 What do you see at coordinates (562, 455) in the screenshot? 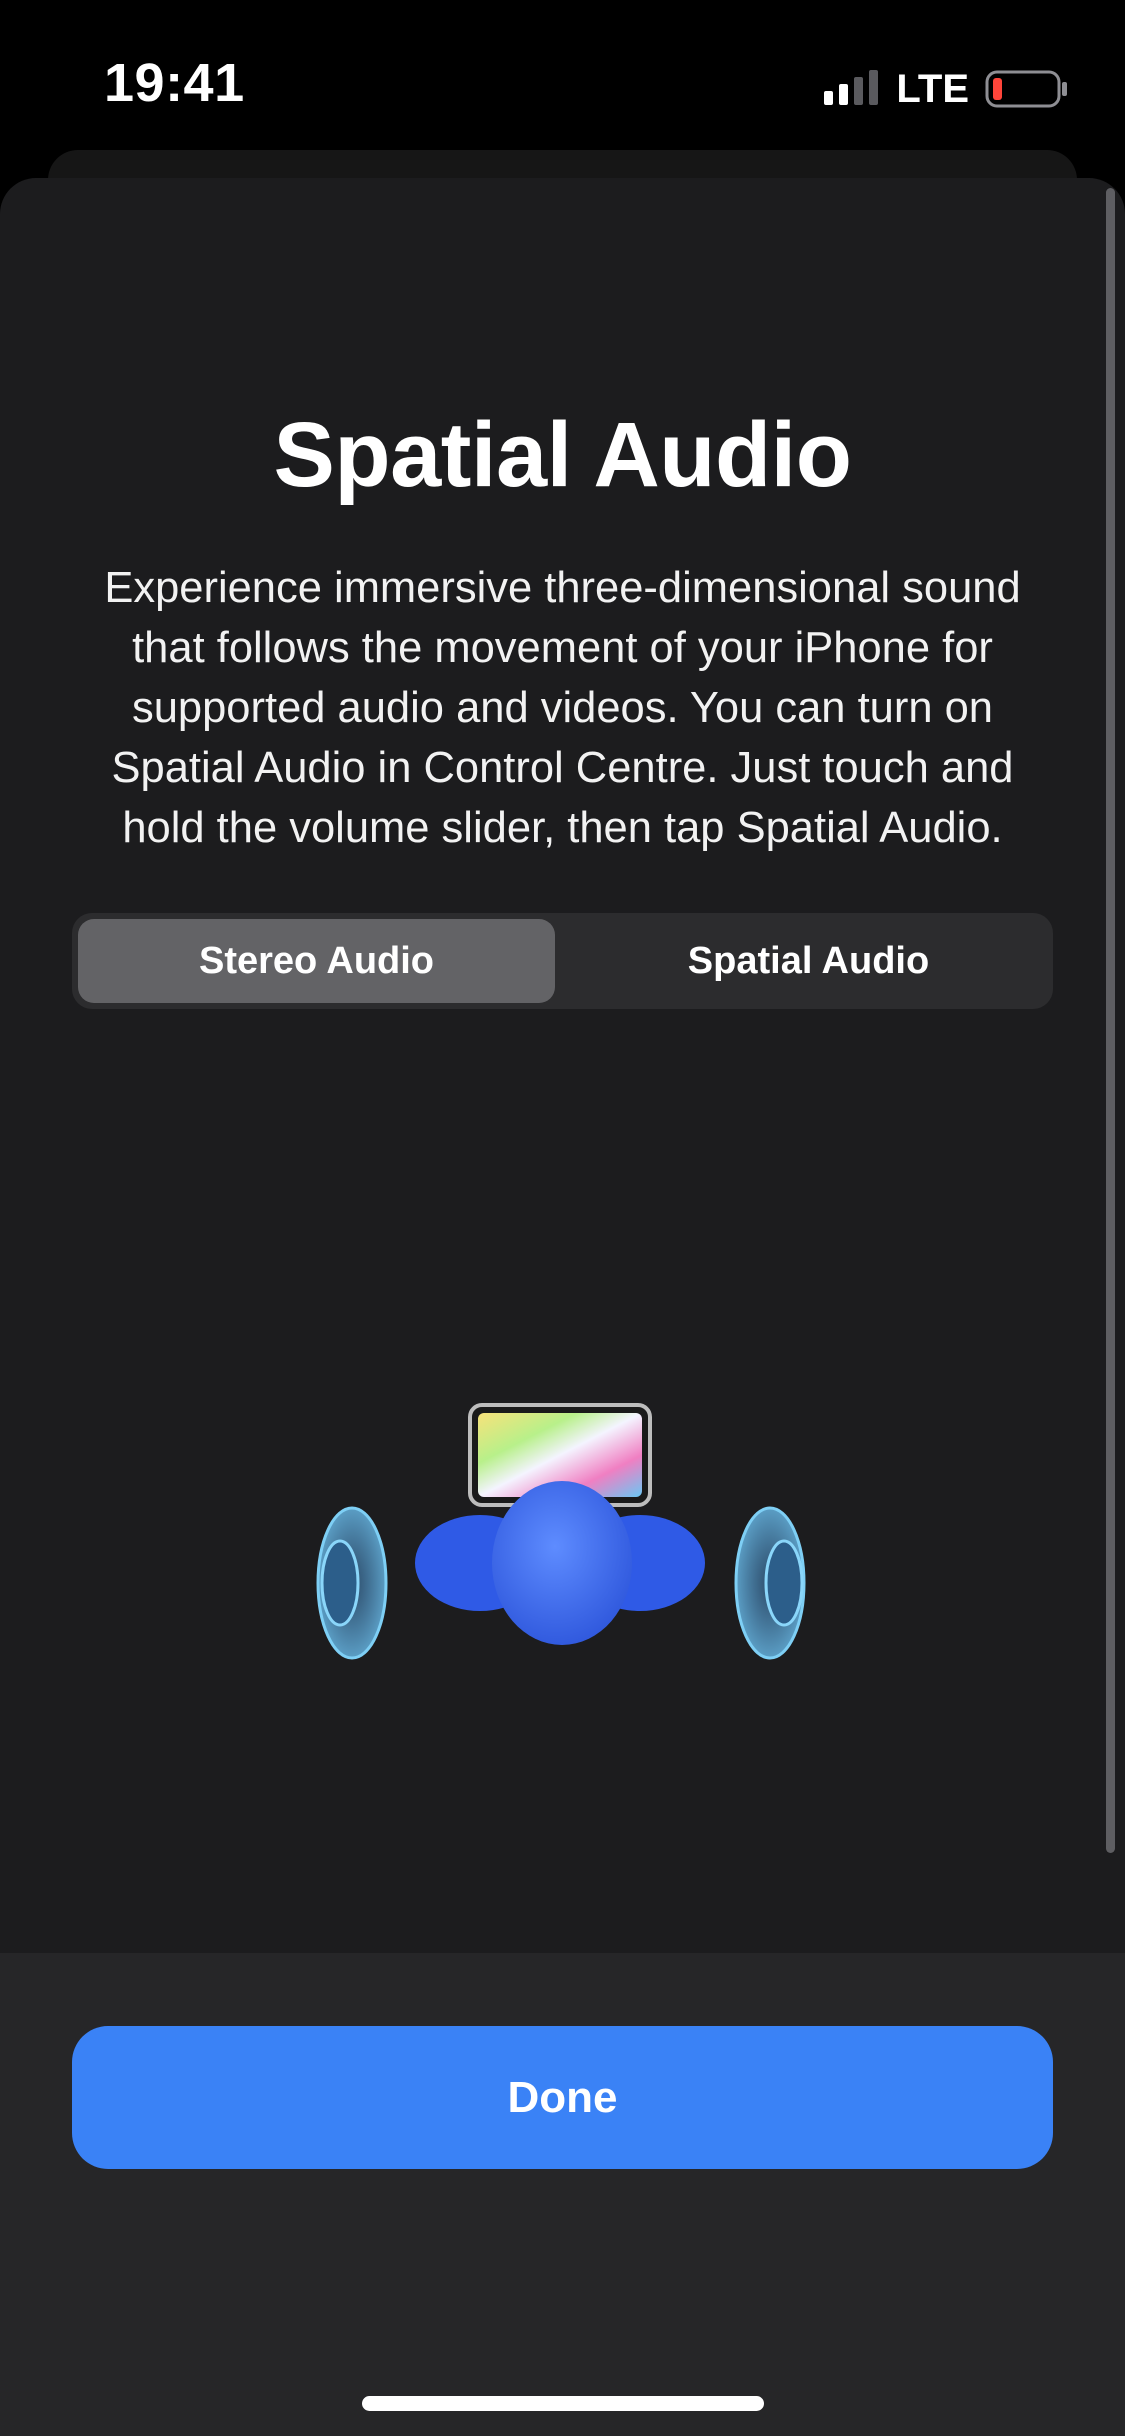
I see `page-title: Spatial Audio` at bounding box center [562, 455].